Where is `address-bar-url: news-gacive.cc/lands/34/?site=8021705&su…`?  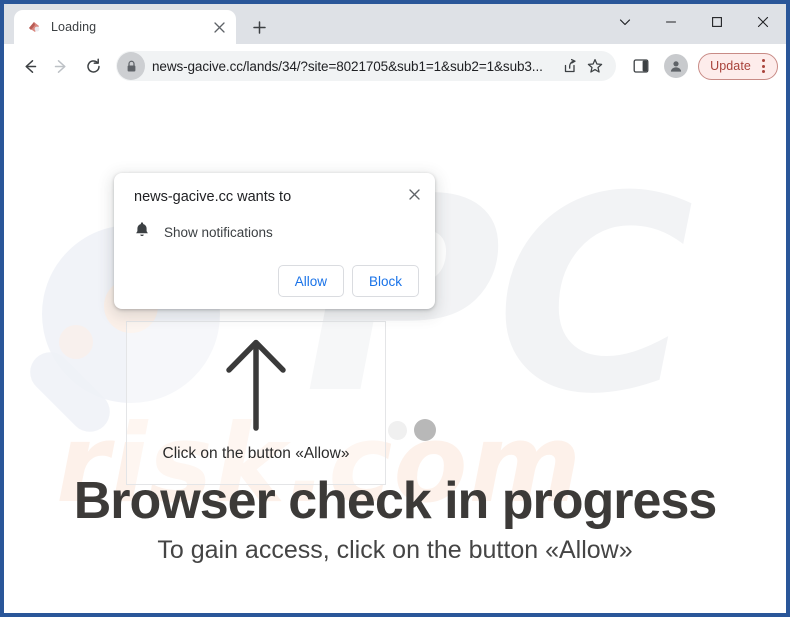
address-bar-url: news-gacive.cc/lands/34/?site=8021705&su… is located at coordinates (354, 66).